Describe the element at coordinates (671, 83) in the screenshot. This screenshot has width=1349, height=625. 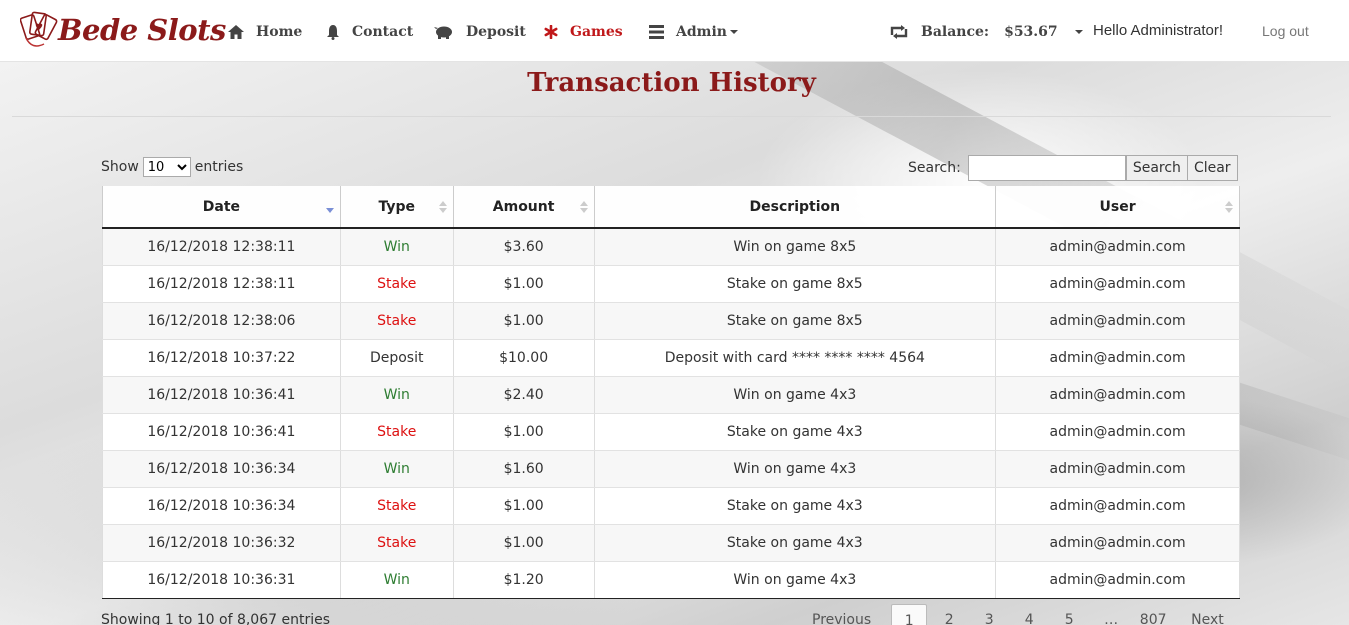
I see `page-title: Transaction History` at that location.